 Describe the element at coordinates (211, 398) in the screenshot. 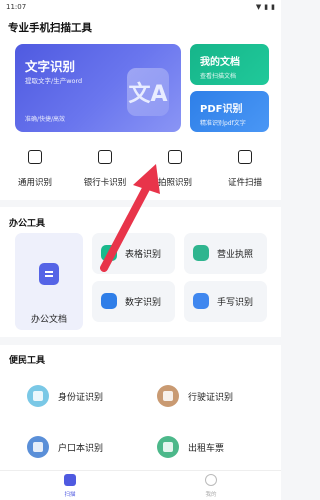

I see `item-label: 行驶证识别` at that location.